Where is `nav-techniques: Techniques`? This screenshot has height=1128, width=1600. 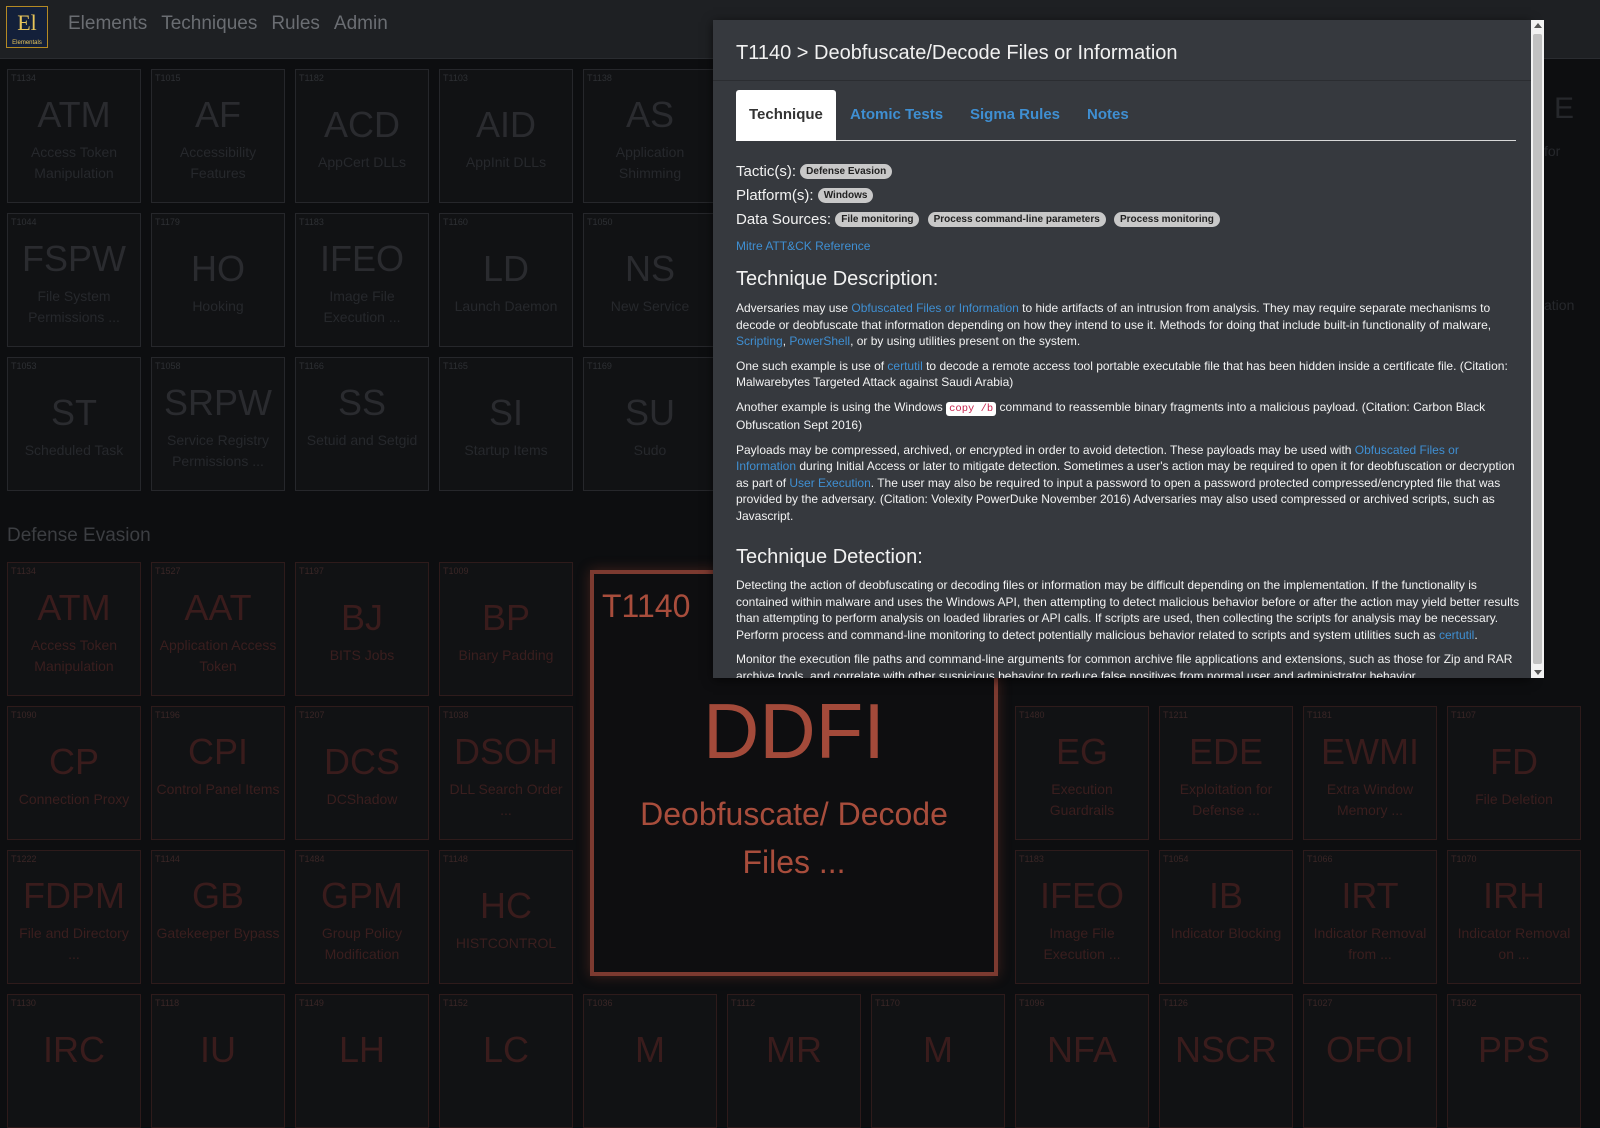 nav-techniques: Techniques is located at coordinates (209, 24).